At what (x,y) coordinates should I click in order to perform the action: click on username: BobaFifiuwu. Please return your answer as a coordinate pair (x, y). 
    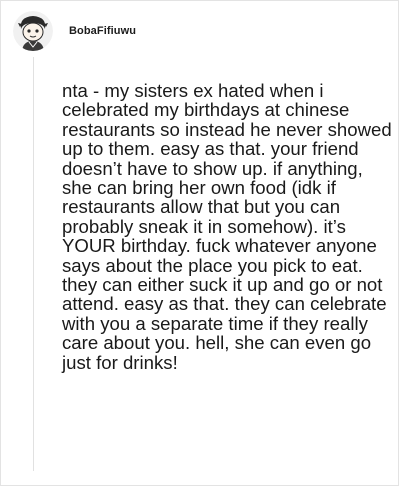
    Looking at the image, I should click on (102, 31).